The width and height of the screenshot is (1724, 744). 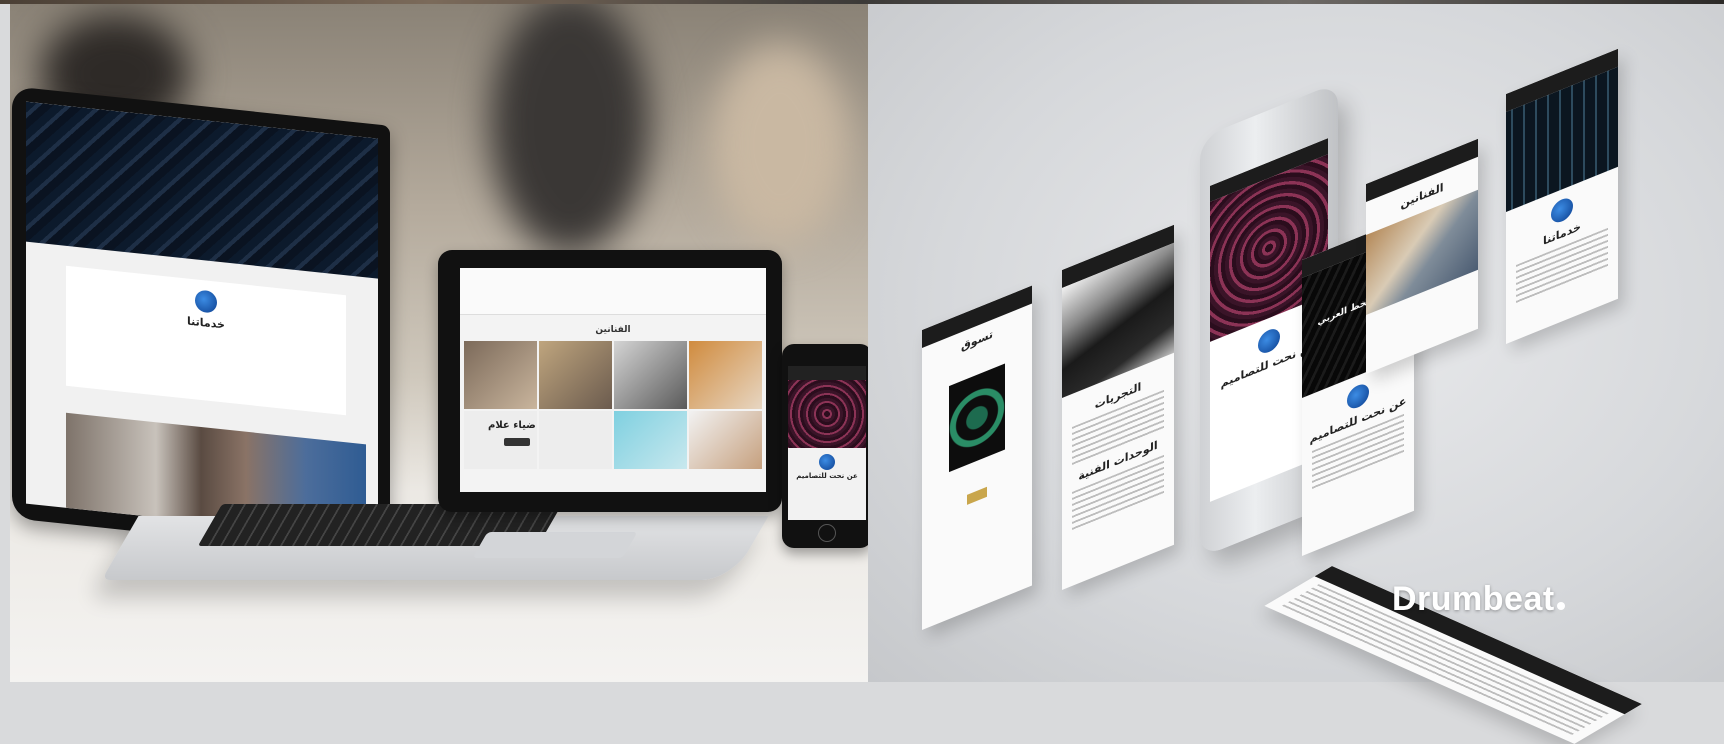 I want to click on tablet-website: الفنانين, so click(x=613, y=380).